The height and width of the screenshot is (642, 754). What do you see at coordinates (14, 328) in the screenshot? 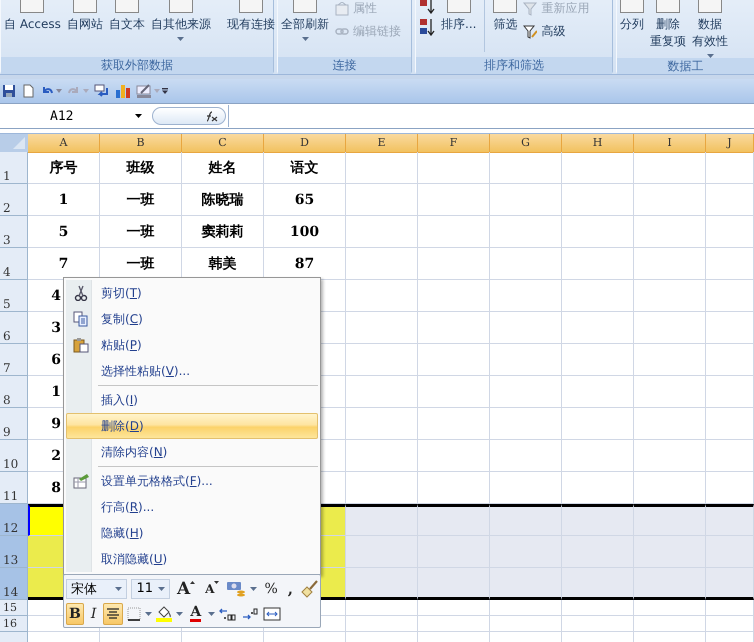
I see `row-header: 6` at bounding box center [14, 328].